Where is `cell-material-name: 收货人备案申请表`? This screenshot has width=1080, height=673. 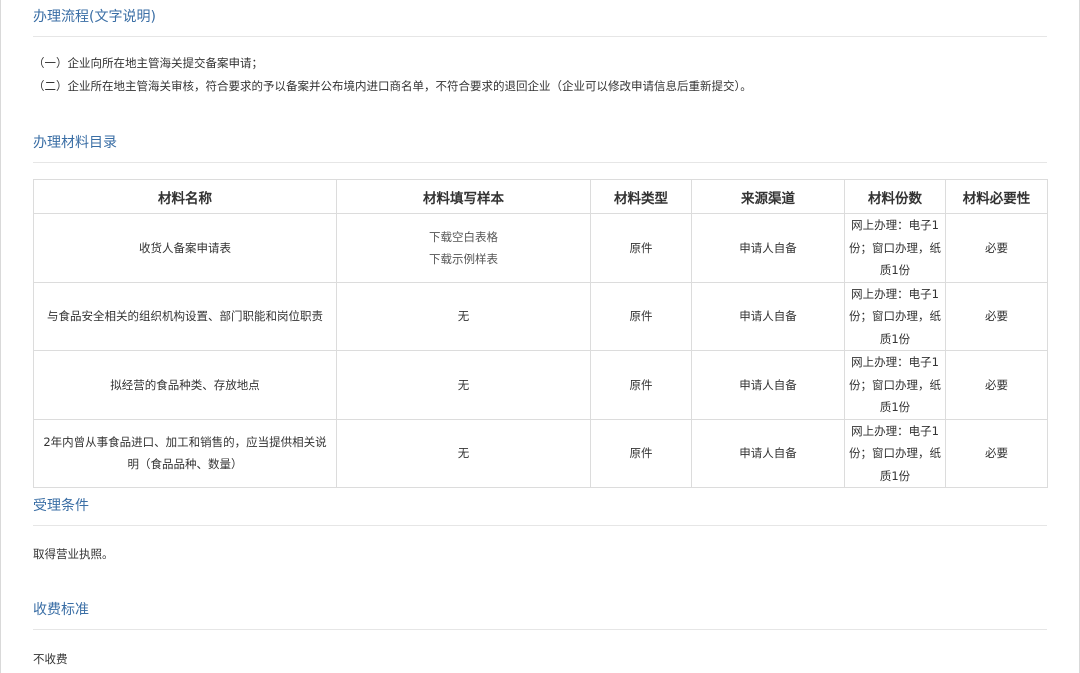
cell-material-name: 收货人备案申请表 is located at coordinates (185, 248).